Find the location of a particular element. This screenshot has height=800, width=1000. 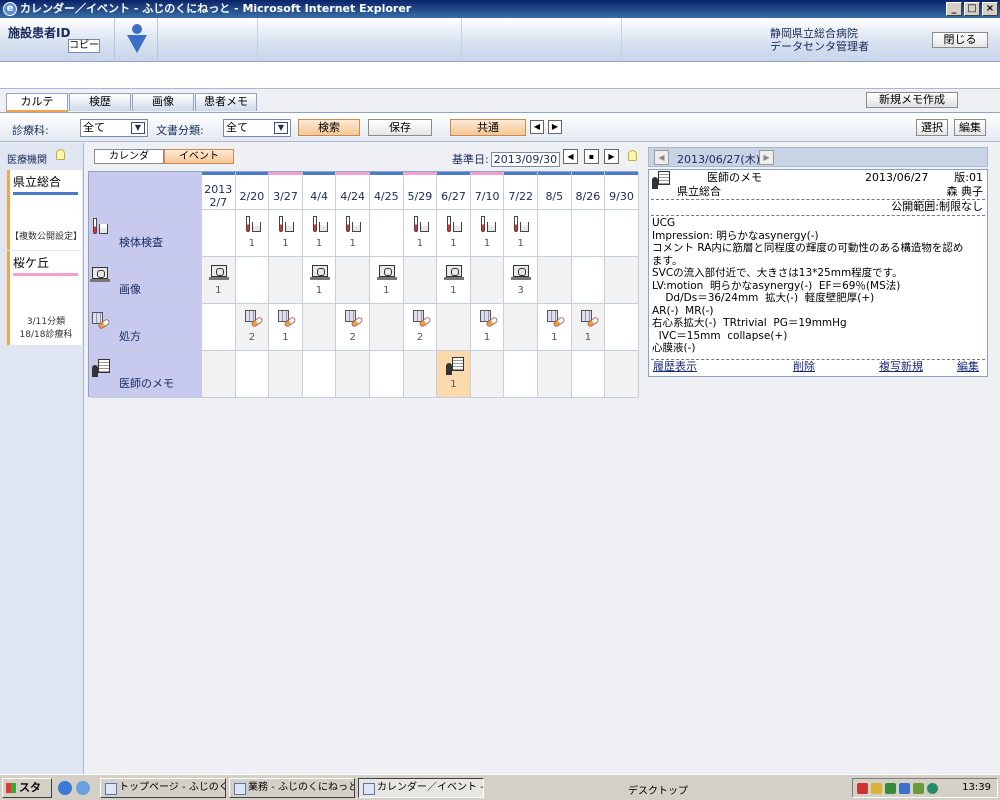

prev-arrow-icon: ◀ is located at coordinates (537, 127).